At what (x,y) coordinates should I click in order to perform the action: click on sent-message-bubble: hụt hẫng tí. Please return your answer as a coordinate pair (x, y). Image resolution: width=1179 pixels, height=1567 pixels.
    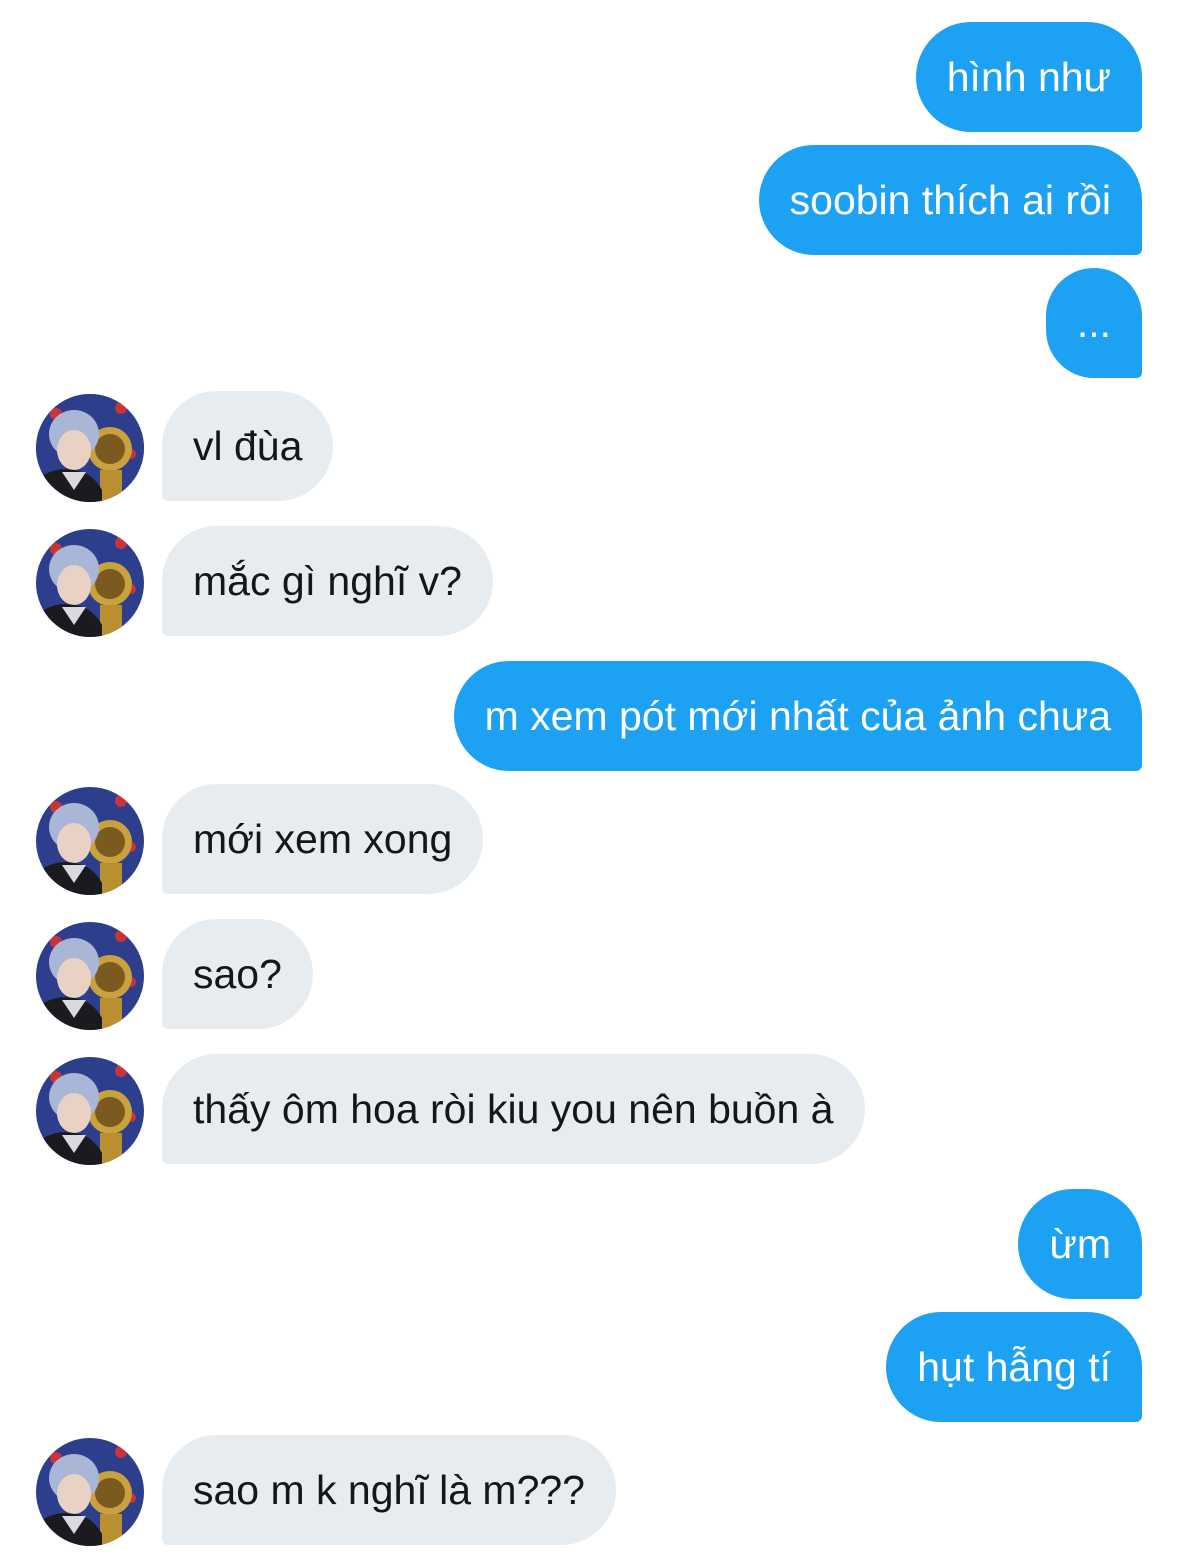
    Looking at the image, I should click on (1014, 1367).